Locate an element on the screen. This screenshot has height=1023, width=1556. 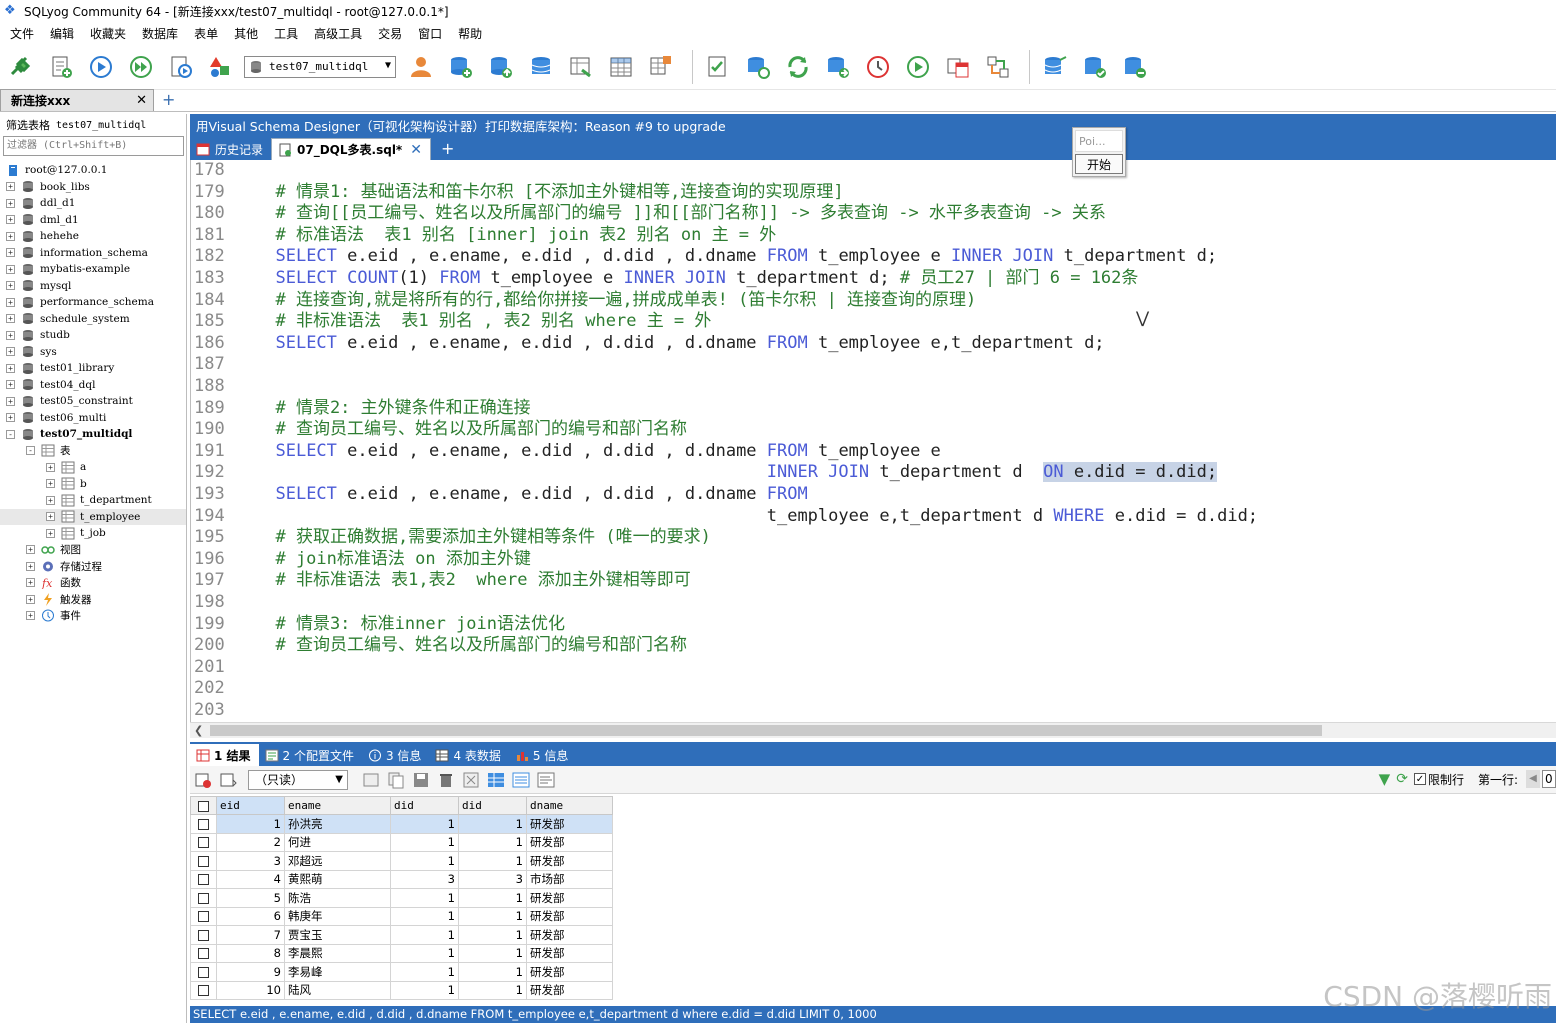
filter-icon: ▼ is located at coordinates (1385, 779).